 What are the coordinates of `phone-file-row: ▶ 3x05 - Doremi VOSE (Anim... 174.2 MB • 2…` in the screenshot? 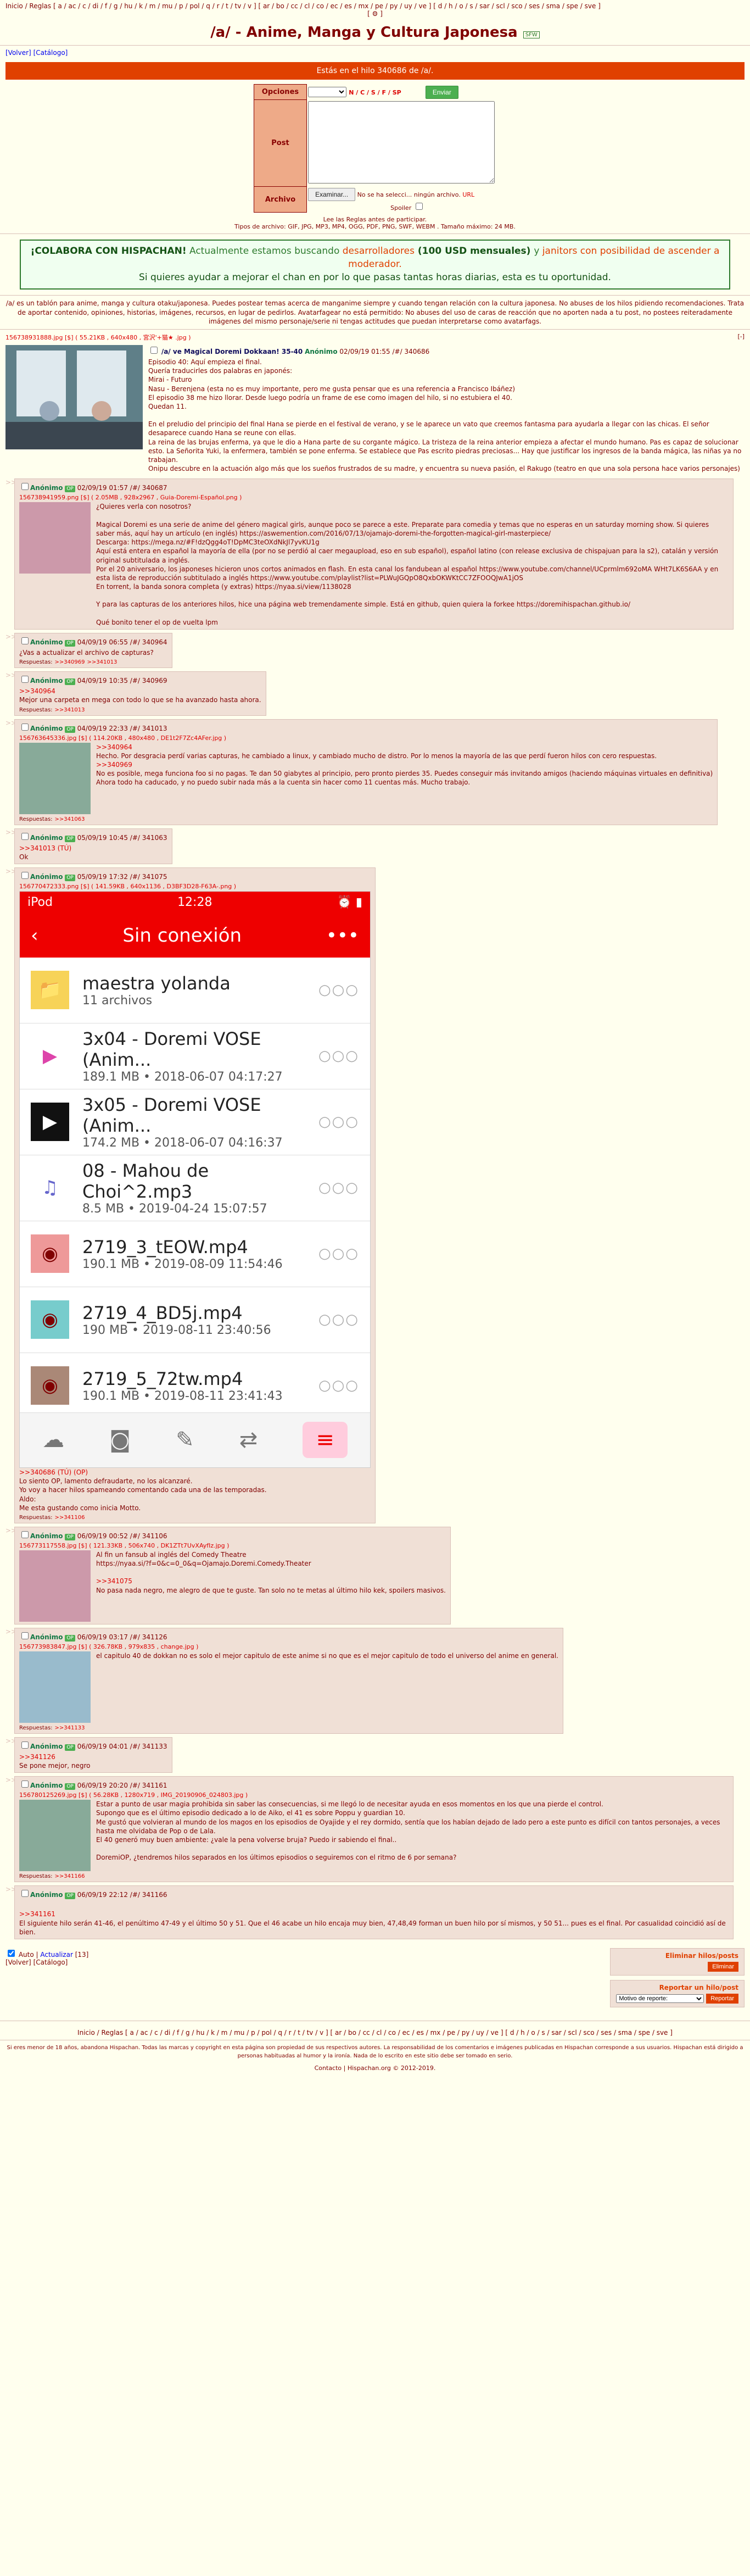 It's located at (195, 1122).